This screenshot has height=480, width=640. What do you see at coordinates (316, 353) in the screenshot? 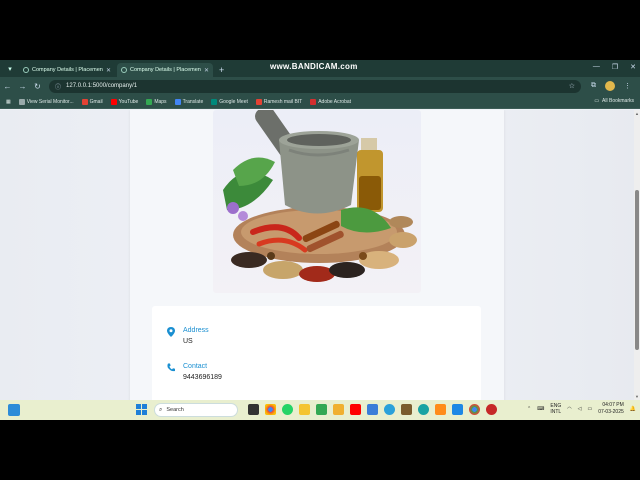
I see `company-info-panel: Address US Contact 9443696189` at bounding box center [316, 353].